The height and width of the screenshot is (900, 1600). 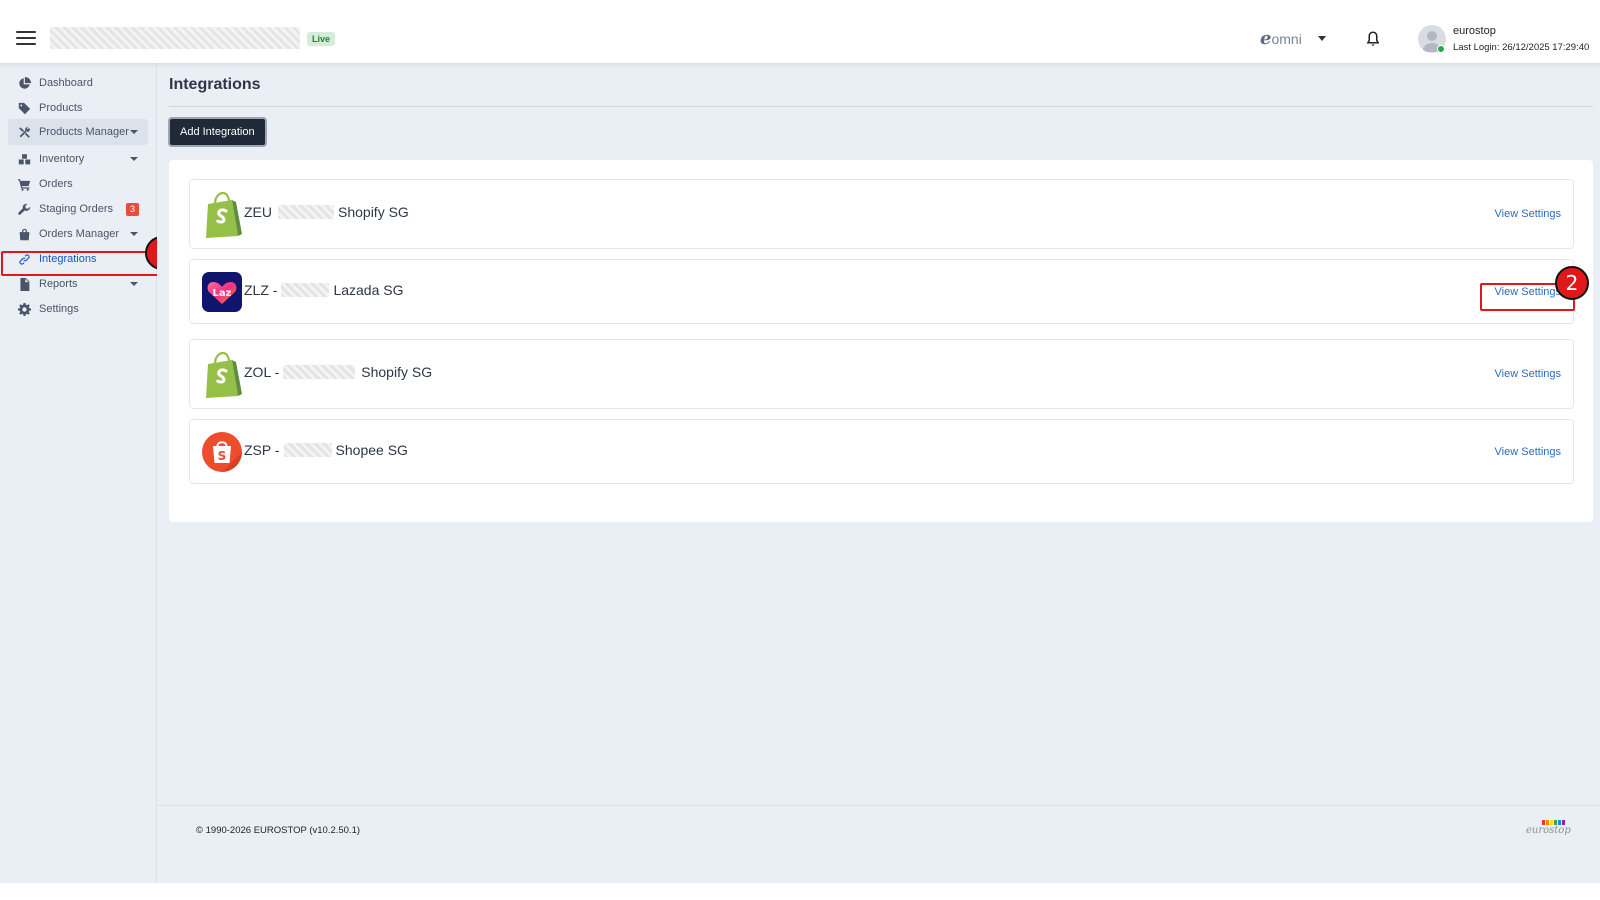 I want to click on eurostop-logo: eurostop, so click(x=1548, y=830).